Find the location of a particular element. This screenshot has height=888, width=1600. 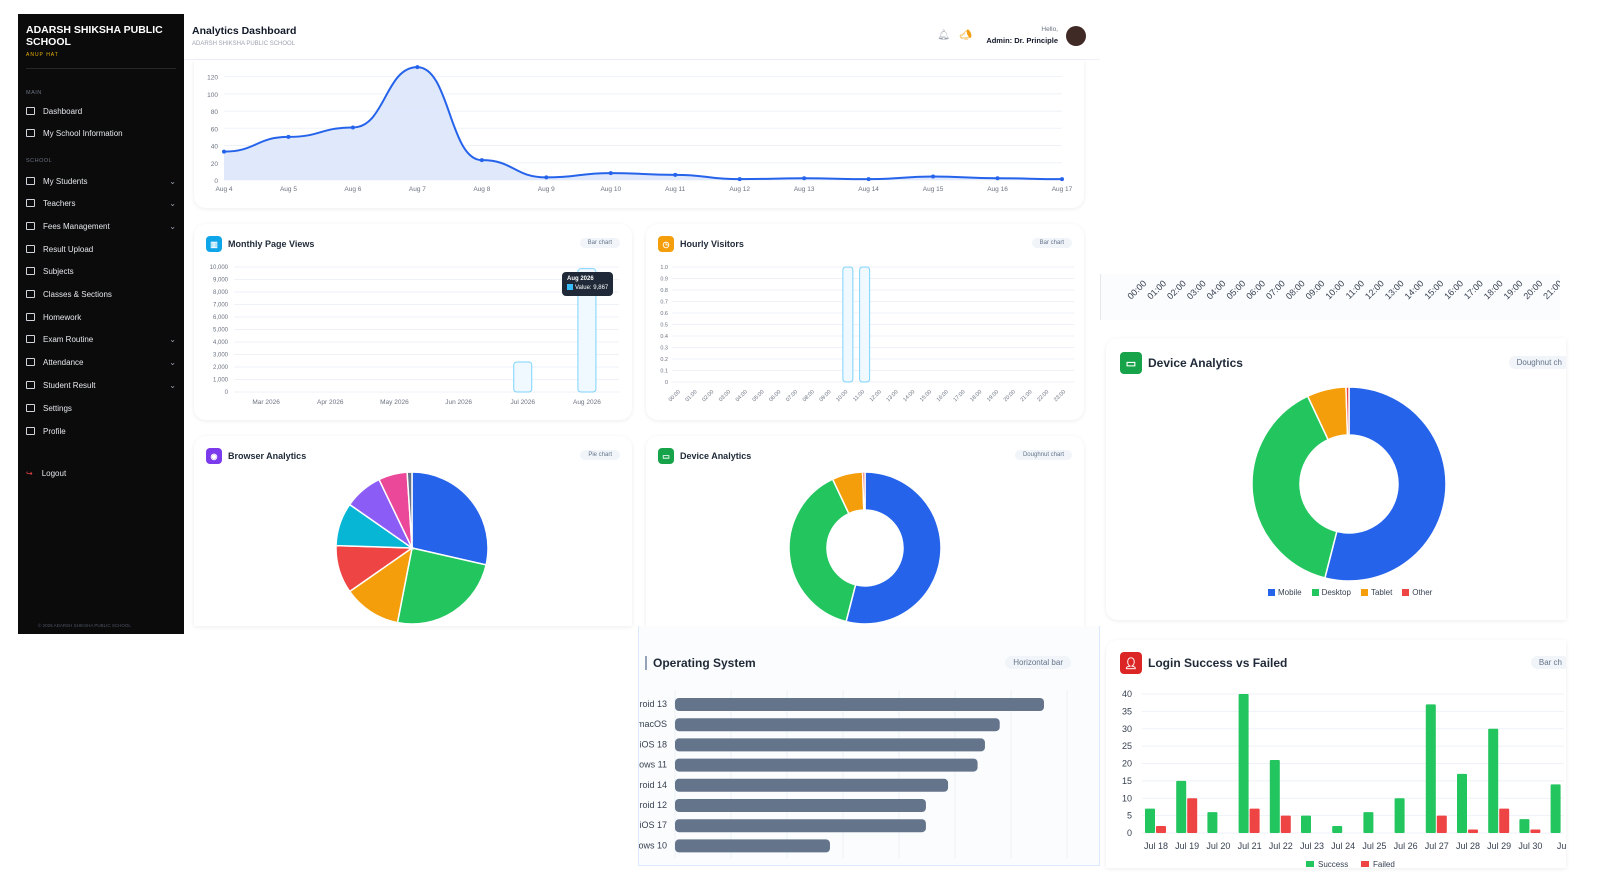

sidebar-item-profile: Profile is located at coordinates (101, 431).